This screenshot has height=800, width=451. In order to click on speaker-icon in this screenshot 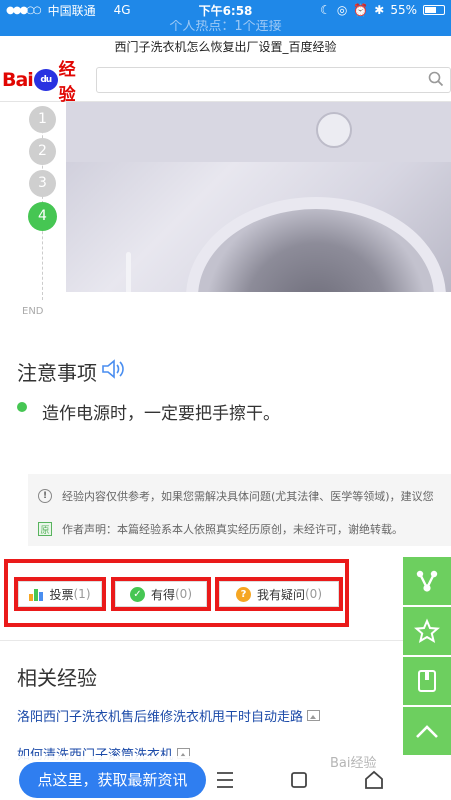, I will do `click(114, 371)`.